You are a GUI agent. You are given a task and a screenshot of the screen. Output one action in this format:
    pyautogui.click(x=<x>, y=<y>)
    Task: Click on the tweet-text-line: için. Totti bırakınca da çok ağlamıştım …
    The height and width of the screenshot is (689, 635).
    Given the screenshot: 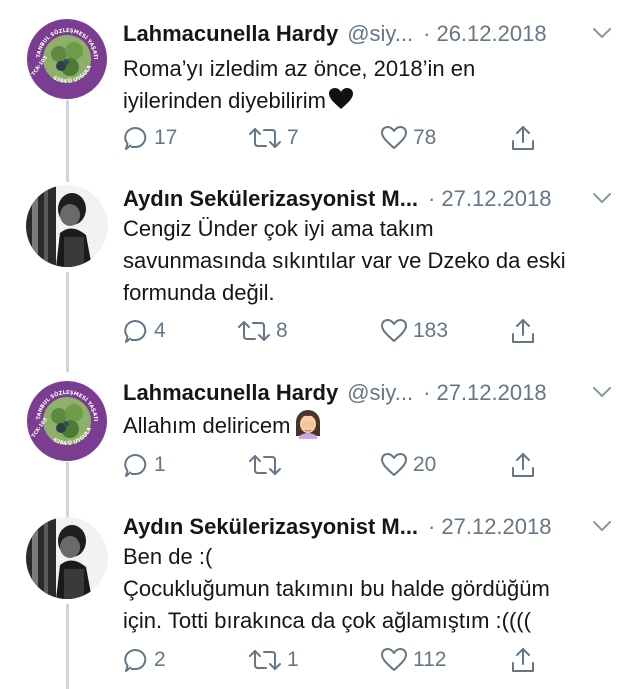 What is the action you would take?
    pyautogui.click(x=327, y=620)
    